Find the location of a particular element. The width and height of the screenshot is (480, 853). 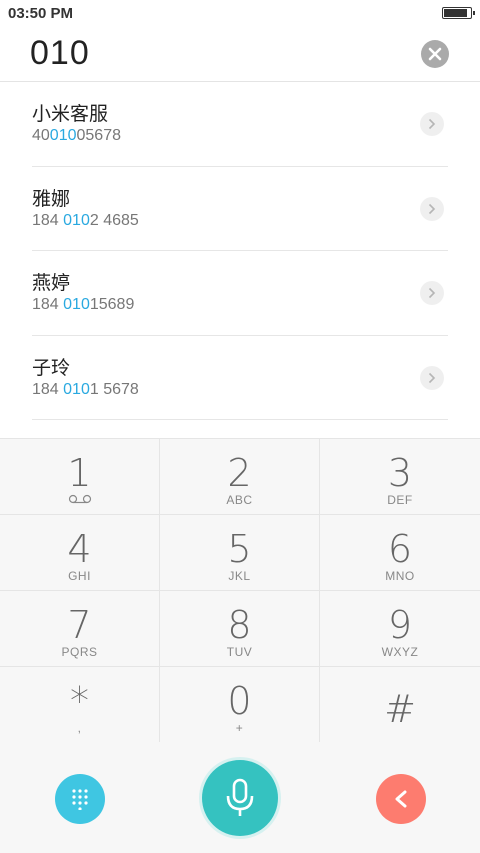

dialpad-grid-icon is located at coordinates (80, 799).